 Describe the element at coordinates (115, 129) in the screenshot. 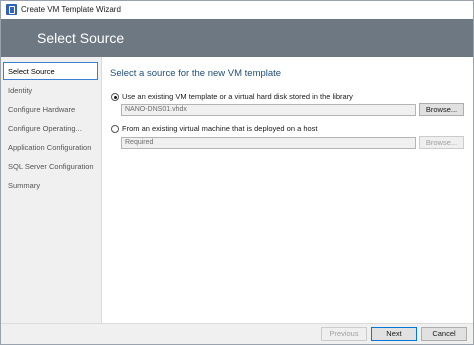

I see `host-source-radio` at that location.